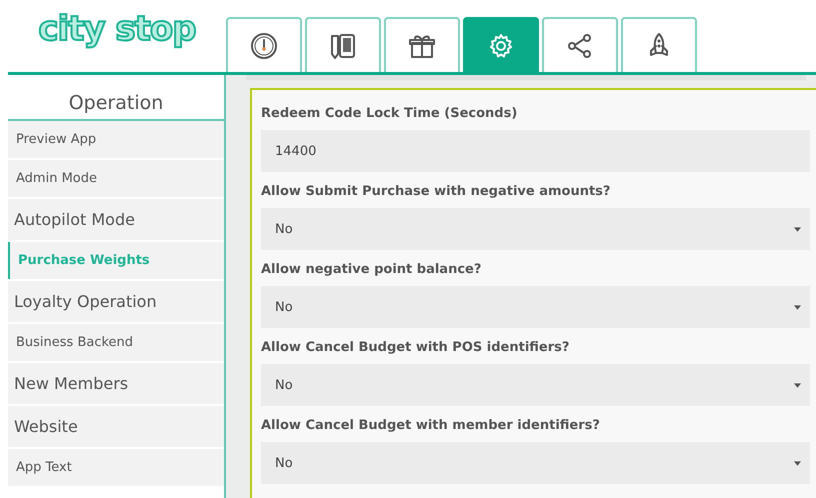 The height and width of the screenshot is (498, 816). Describe the element at coordinates (116, 426) in the screenshot. I see `sidebar-item: Website` at that location.